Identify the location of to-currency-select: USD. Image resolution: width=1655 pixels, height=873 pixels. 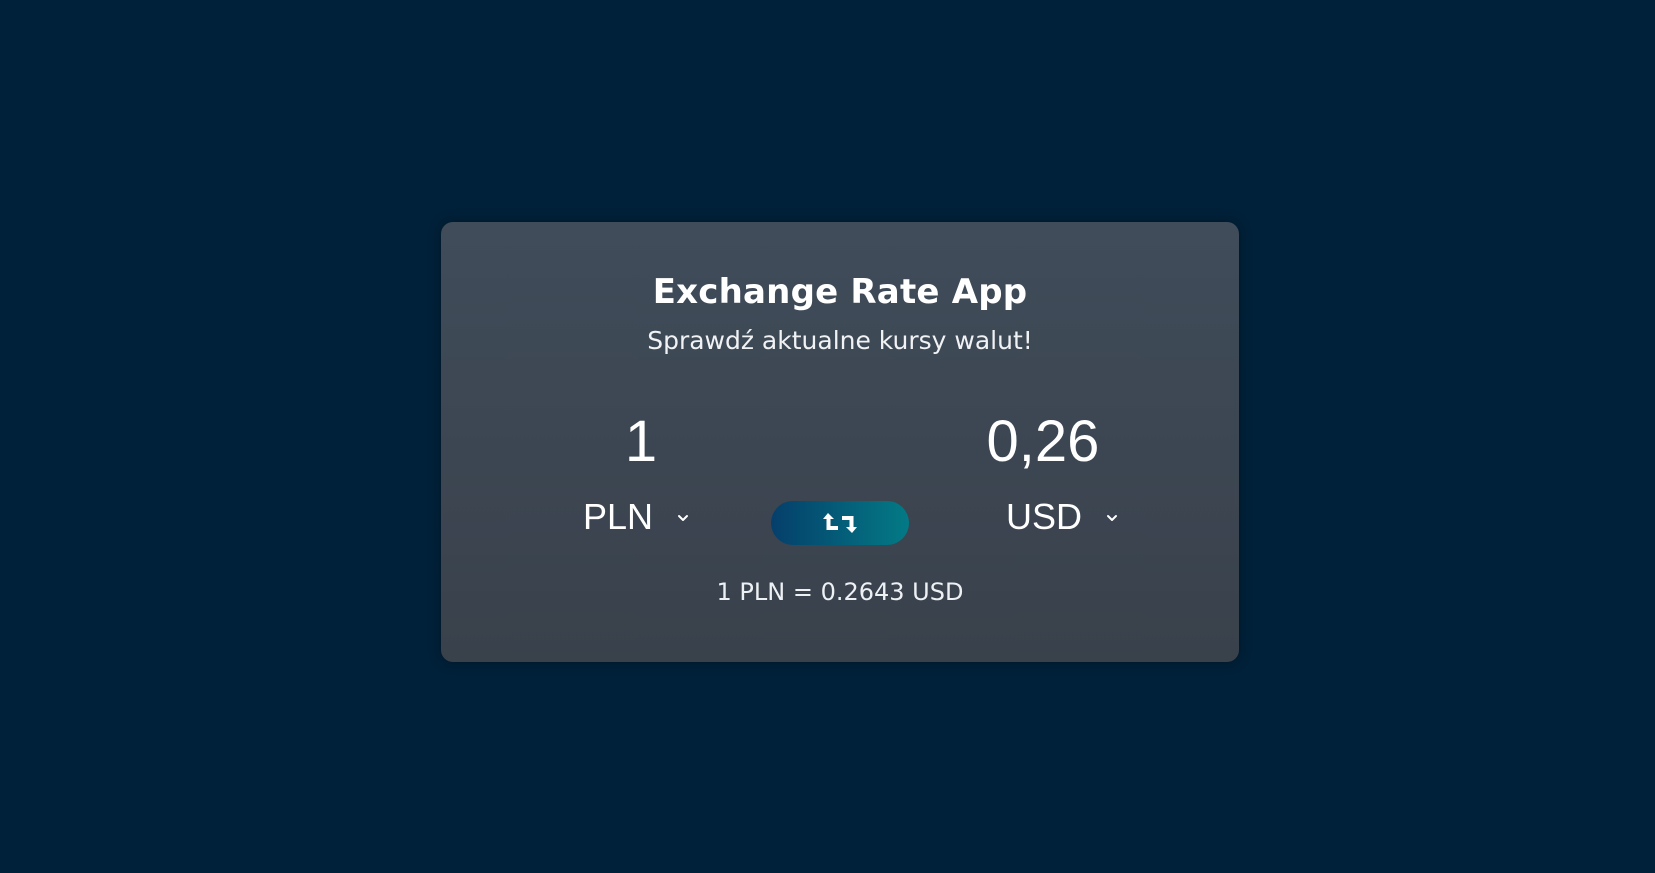
(1063, 517).